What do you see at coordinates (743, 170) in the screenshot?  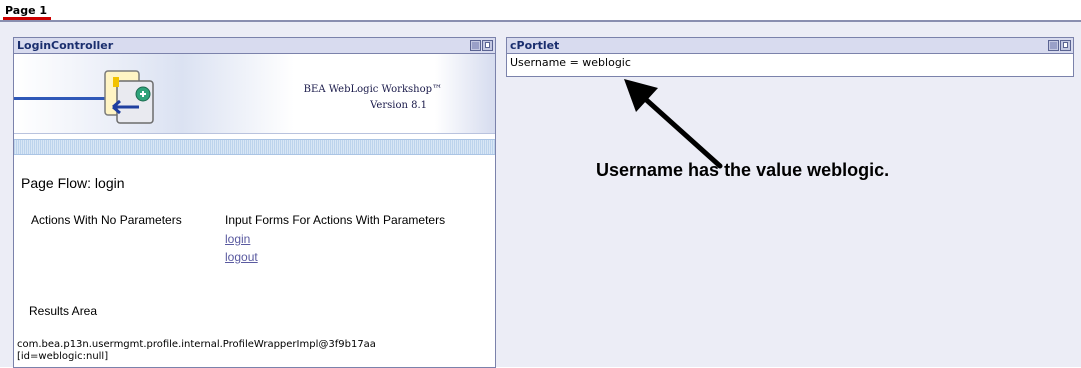 I see `annotation-caption: Username has the value weblogic.` at bounding box center [743, 170].